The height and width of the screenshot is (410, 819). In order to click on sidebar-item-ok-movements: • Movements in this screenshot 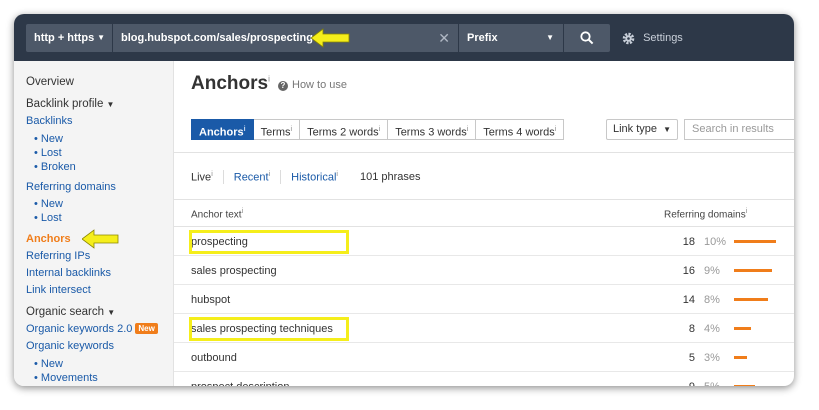, I will do `click(66, 378)`.